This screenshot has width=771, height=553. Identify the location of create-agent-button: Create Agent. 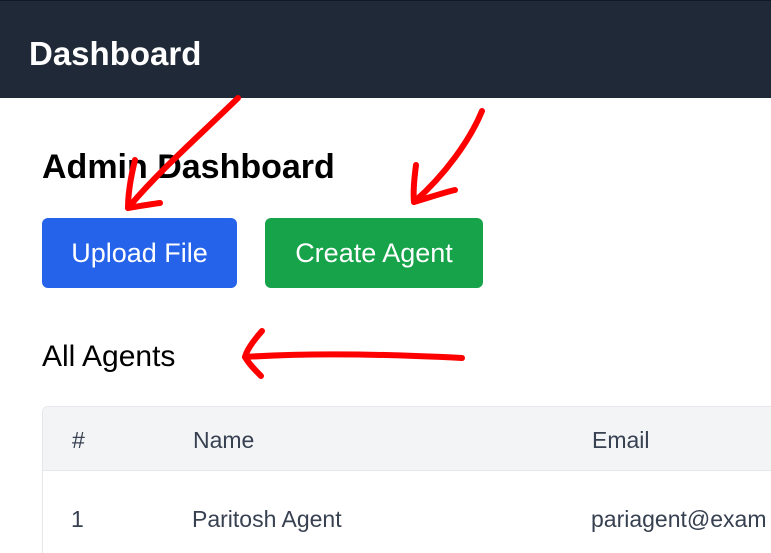
(374, 253).